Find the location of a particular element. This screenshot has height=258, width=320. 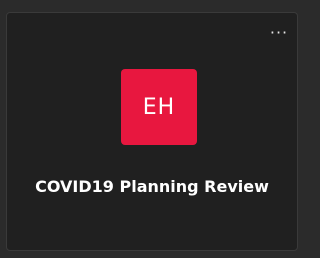

team-avatar: EH is located at coordinates (159, 107).